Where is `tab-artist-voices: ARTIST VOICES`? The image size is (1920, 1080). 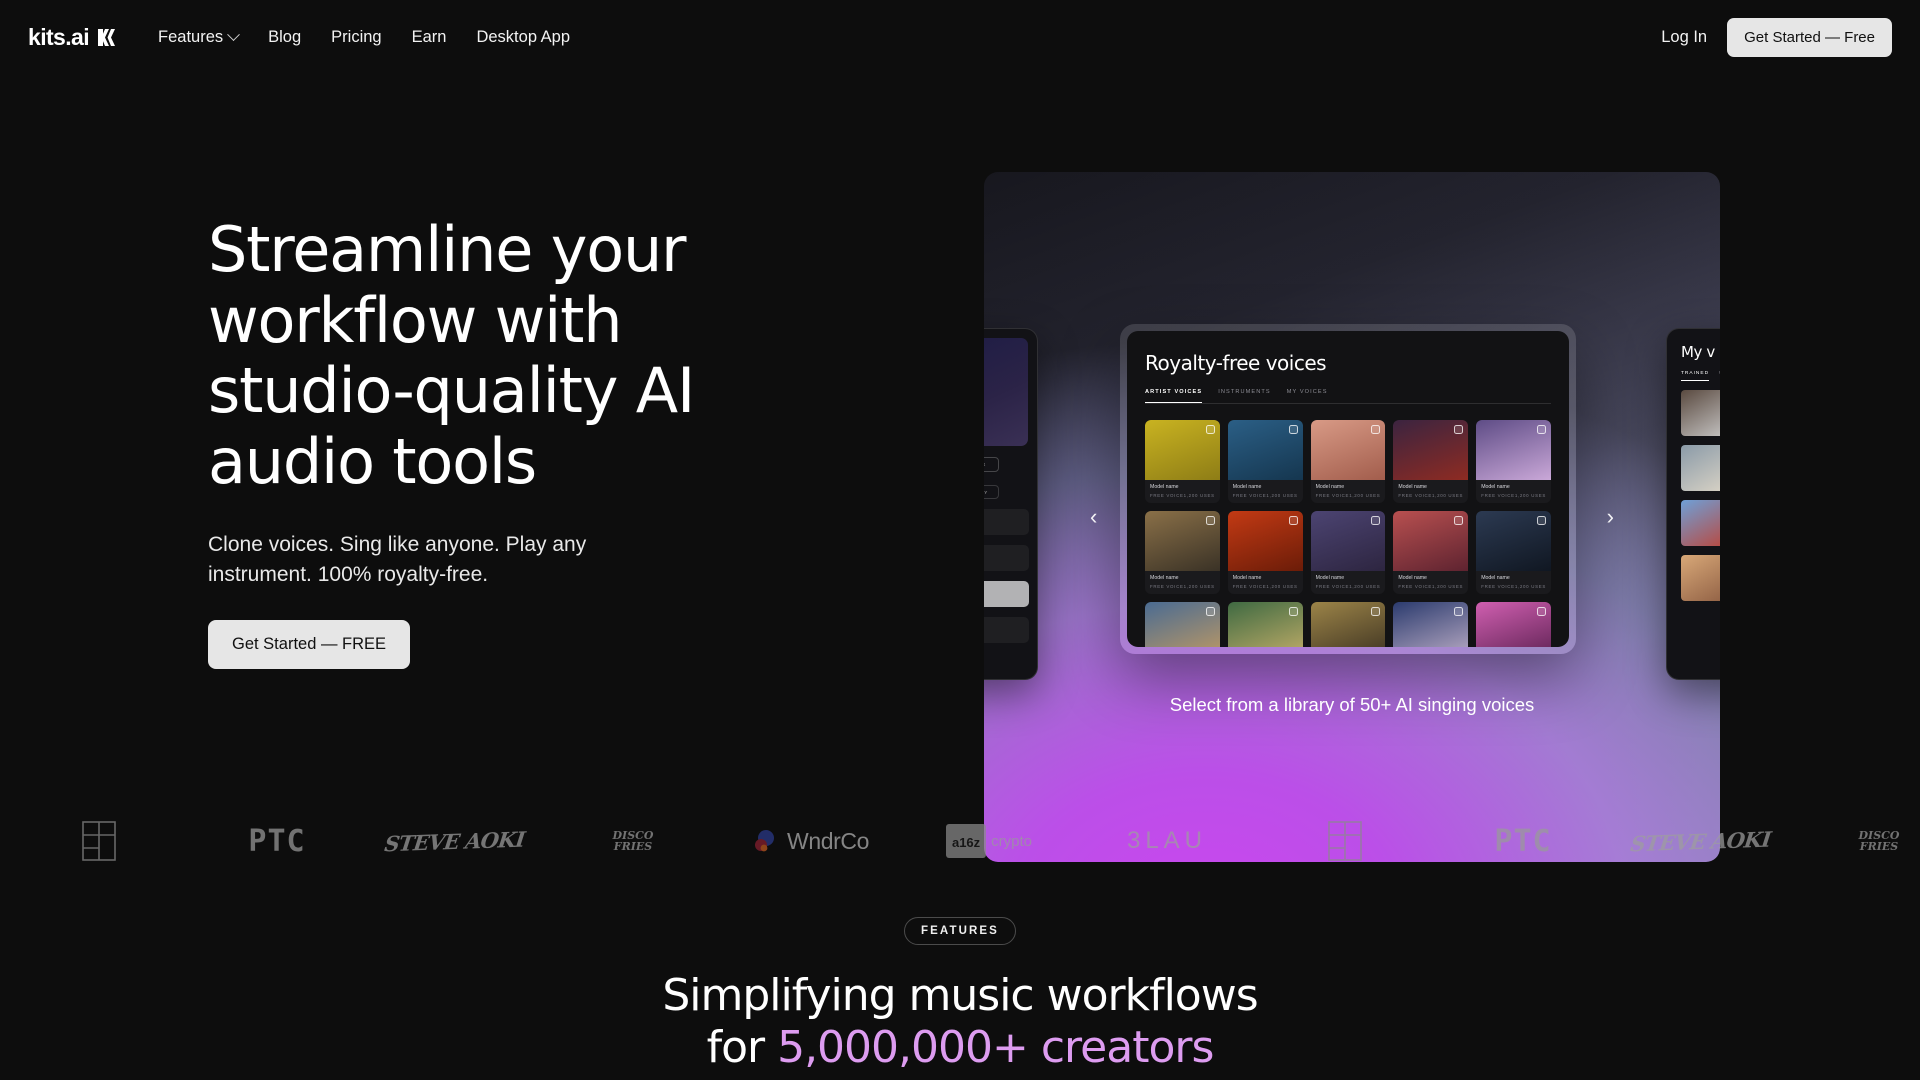 tab-artist-voices: ARTIST VOICES is located at coordinates (1174, 396).